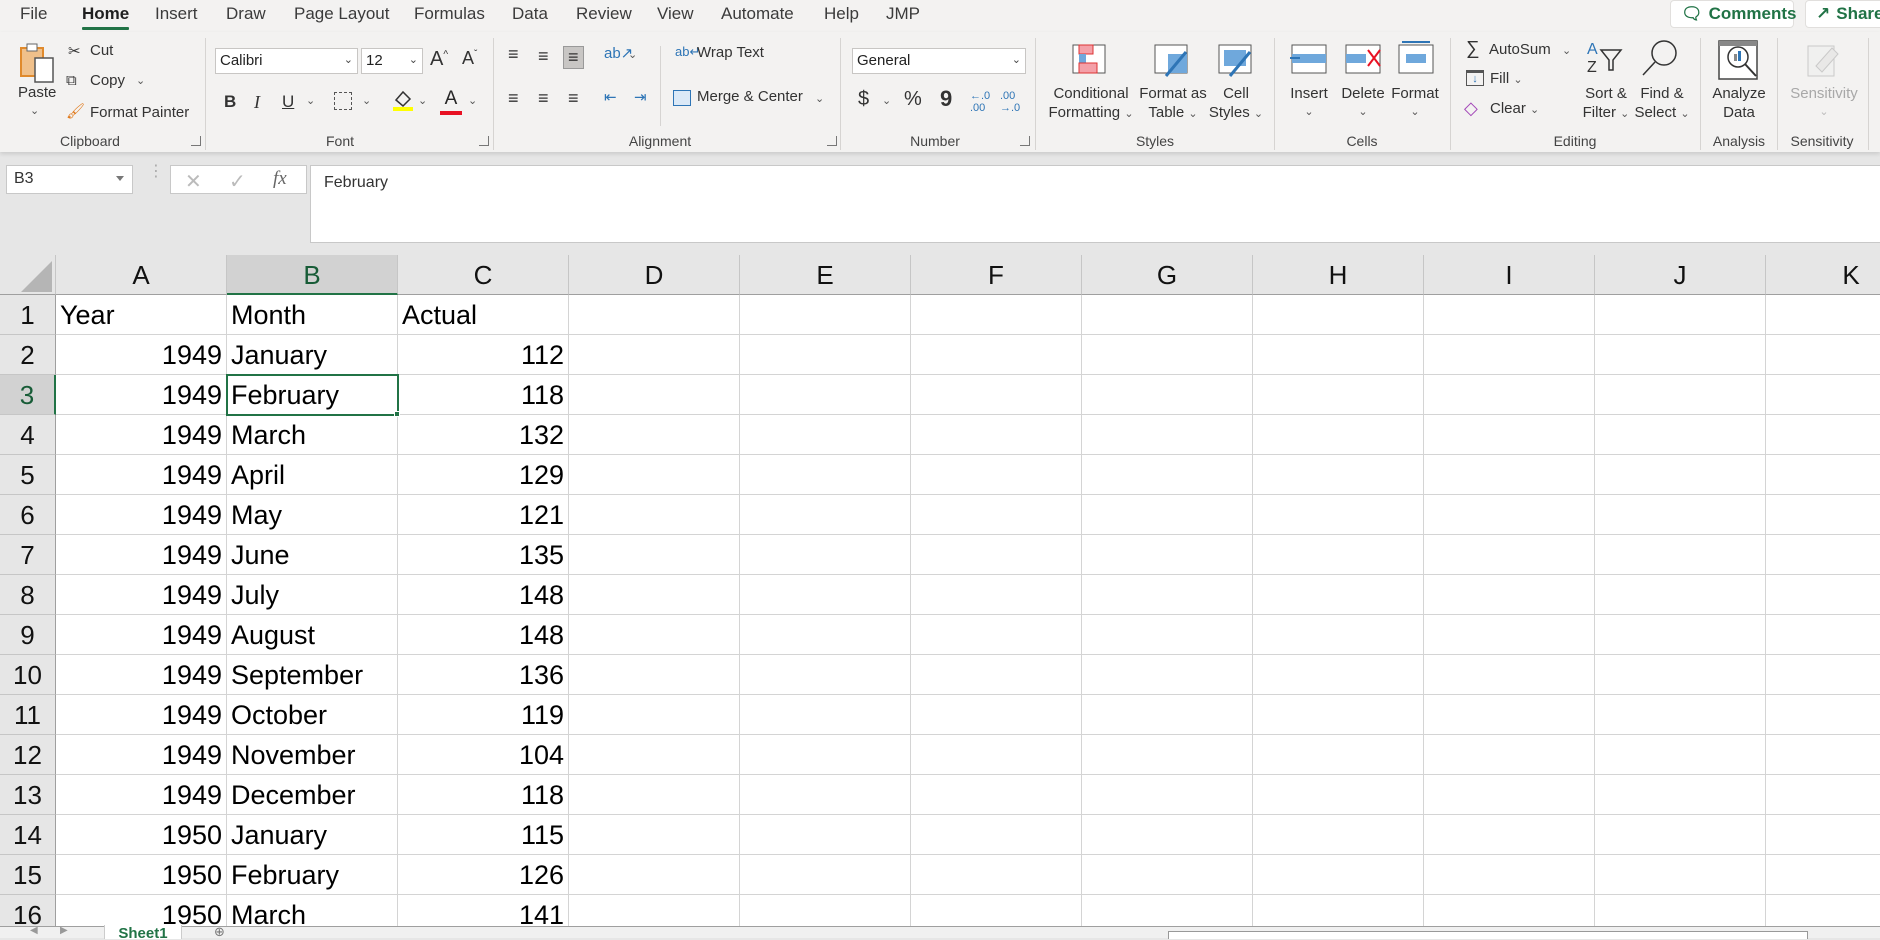 Image resolution: width=1880 pixels, height=940 pixels. I want to click on cell-b13: December, so click(312, 795).